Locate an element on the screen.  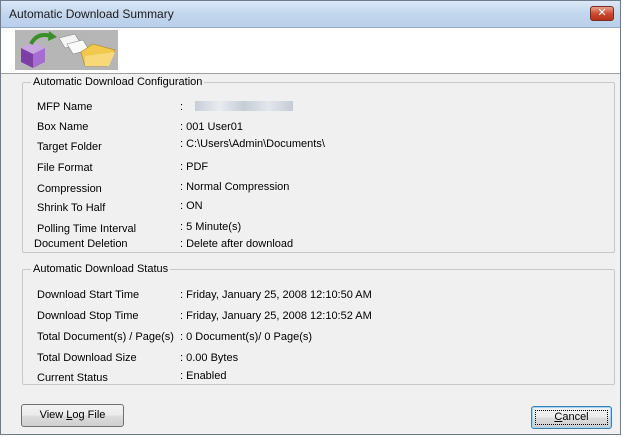
download-start-value: : Friday, January 25, 2008 12:10:50 AM is located at coordinates (276, 295).